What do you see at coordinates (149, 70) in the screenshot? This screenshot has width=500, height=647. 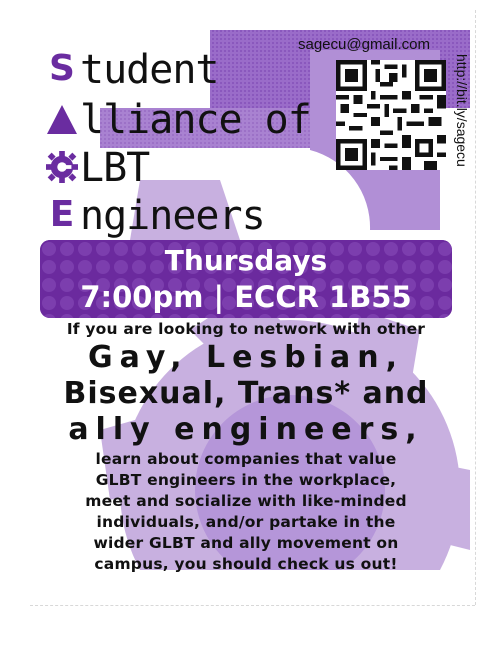 I see `title-word-student: tudent` at bounding box center [149, 70].